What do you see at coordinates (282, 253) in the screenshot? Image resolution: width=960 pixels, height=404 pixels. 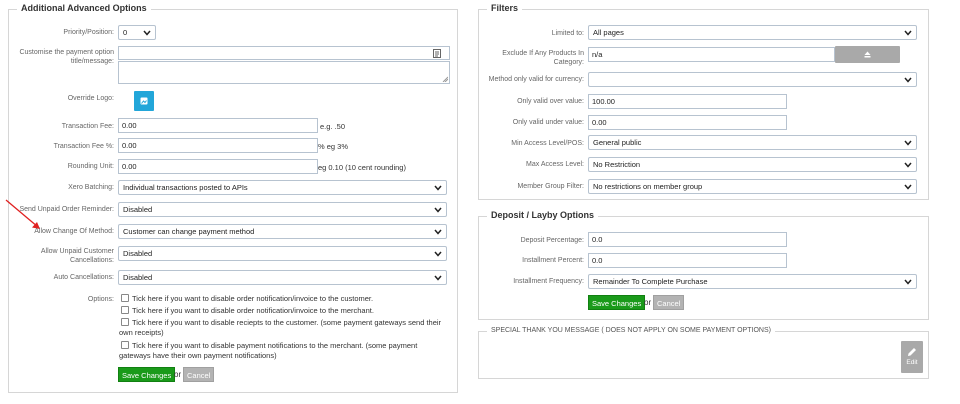 I see `unpaid-cancel-select: Disabled` at bounding box center [282, 253].